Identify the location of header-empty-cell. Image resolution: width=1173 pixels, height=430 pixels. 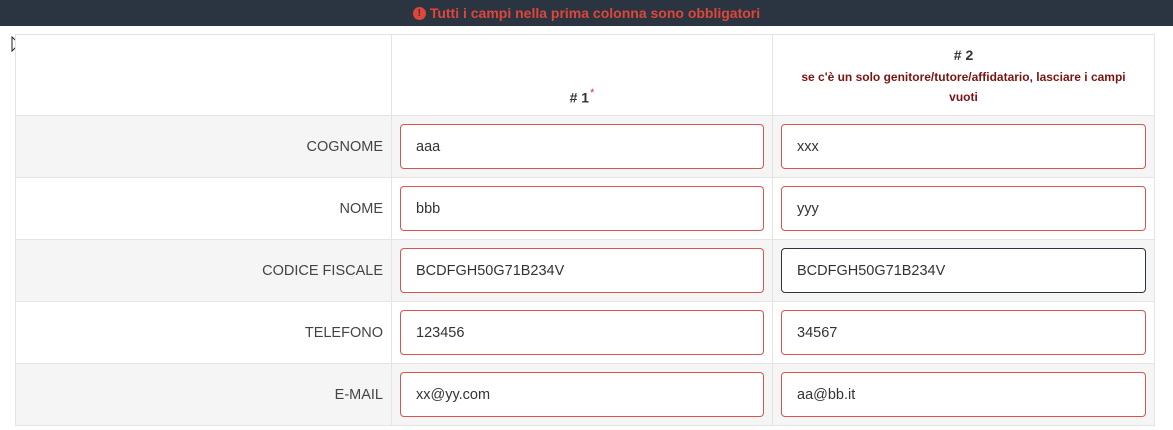
(203, 75).